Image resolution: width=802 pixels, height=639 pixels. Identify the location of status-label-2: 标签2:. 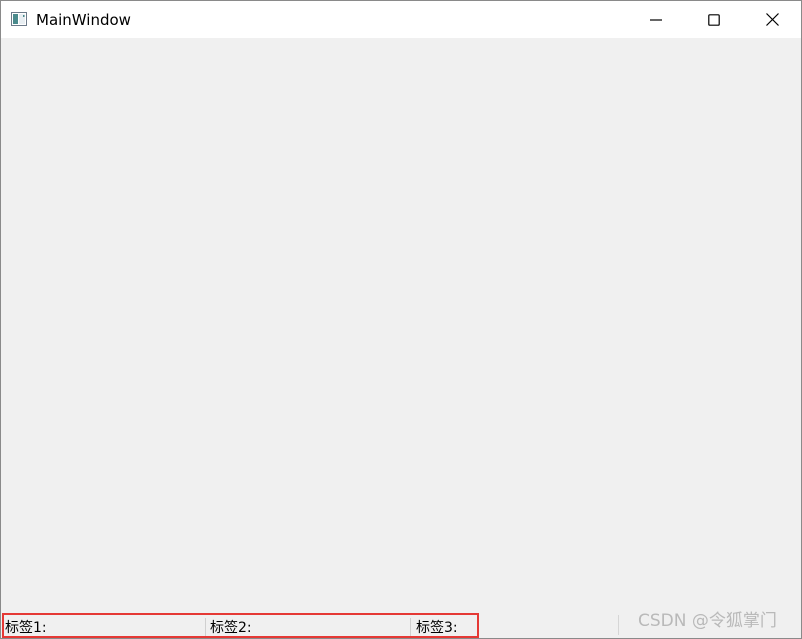
(231, 628).